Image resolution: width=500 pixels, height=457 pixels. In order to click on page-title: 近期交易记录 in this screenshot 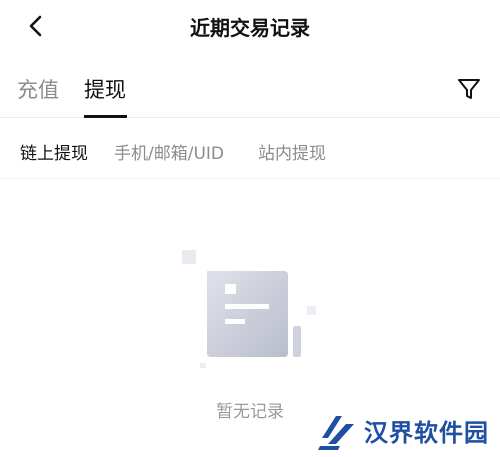, I will do `click(250, 28)`.